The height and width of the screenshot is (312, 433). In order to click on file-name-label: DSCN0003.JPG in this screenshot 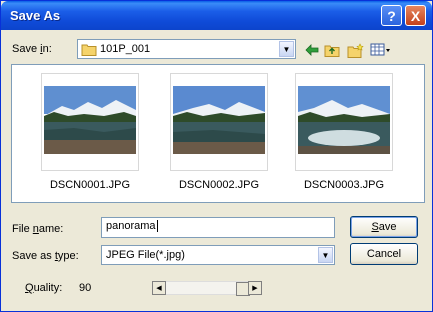, I will do `click(344, 185)`.